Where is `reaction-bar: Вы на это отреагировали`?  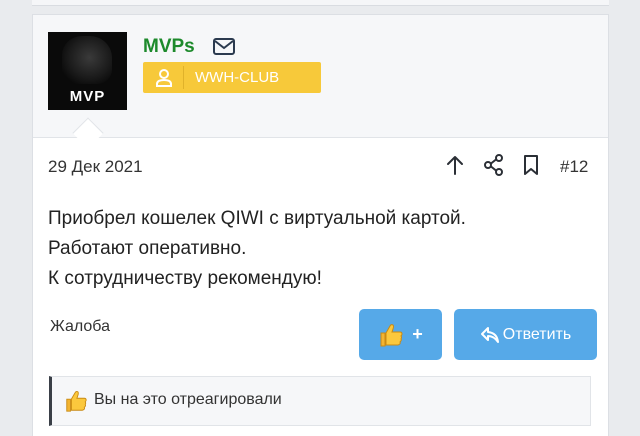
reaction-bar: Вы на это отреагировали is located at coordinates (320, 401).